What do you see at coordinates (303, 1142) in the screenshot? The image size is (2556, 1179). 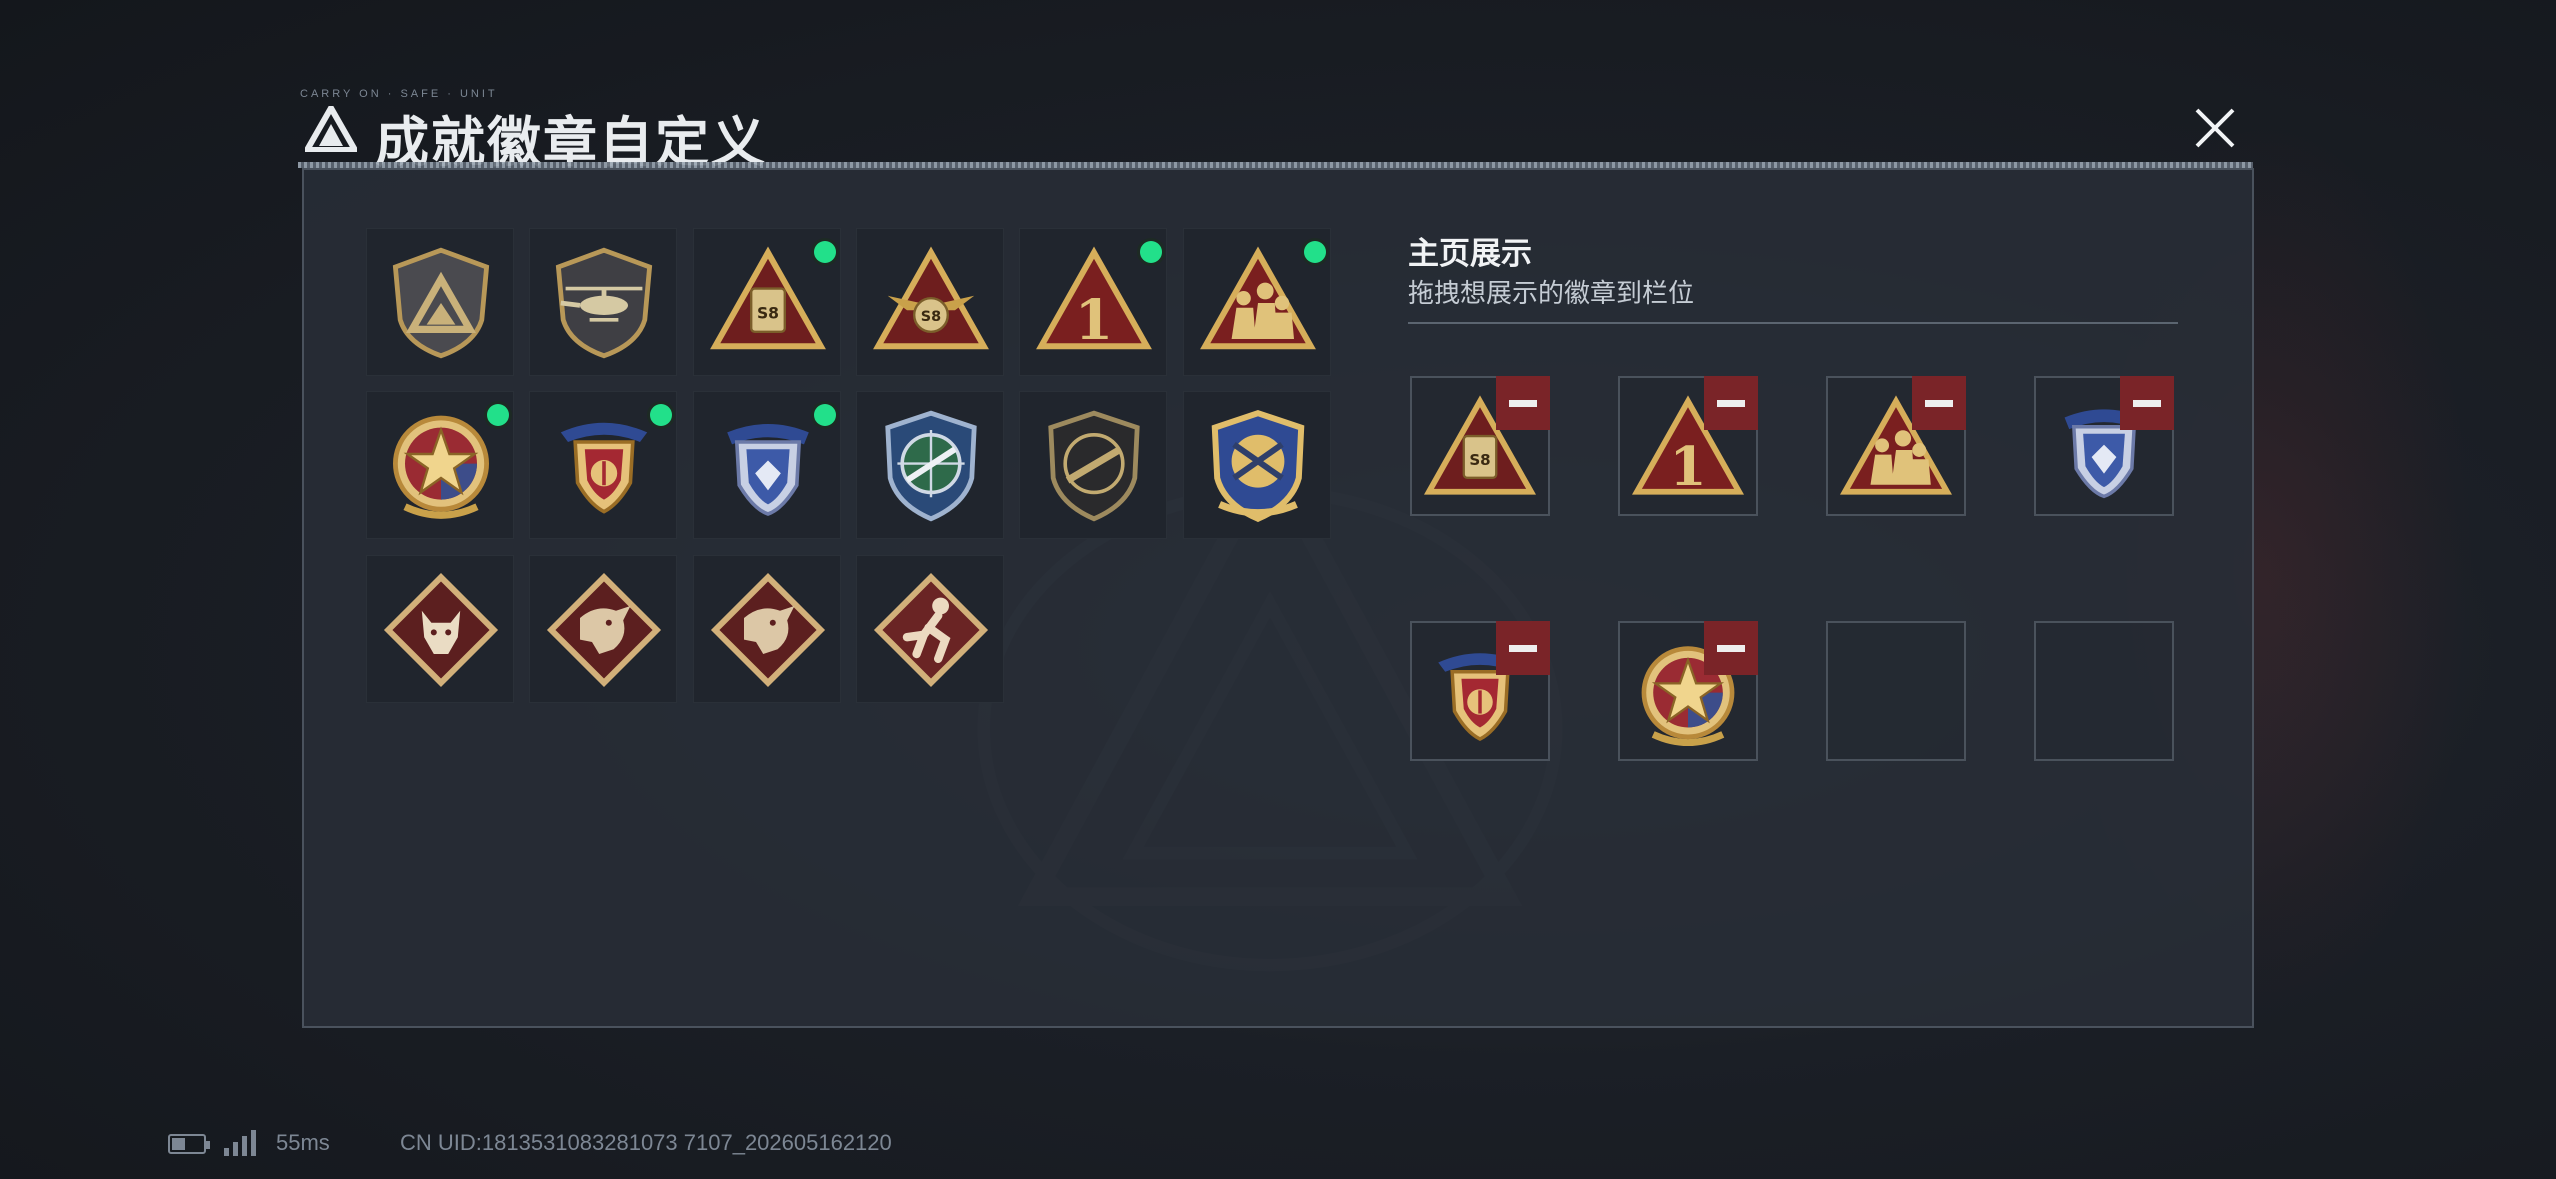 I see `ping-label: 55ms` at bounding box center [303, 1142].